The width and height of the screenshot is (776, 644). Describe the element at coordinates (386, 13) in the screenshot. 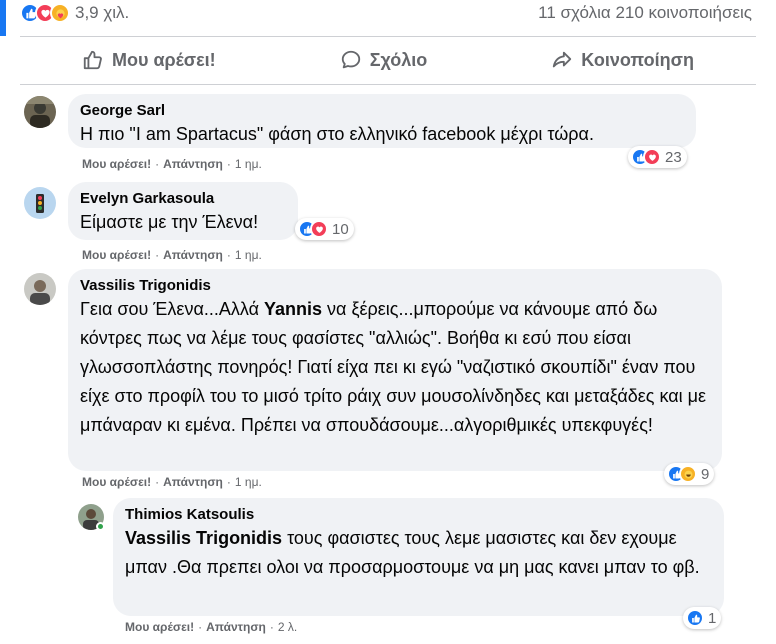

I see `reactions-summary: 3,9 χιλ. 11 σχόλια 210 κοινοποιήσεις` at that location.